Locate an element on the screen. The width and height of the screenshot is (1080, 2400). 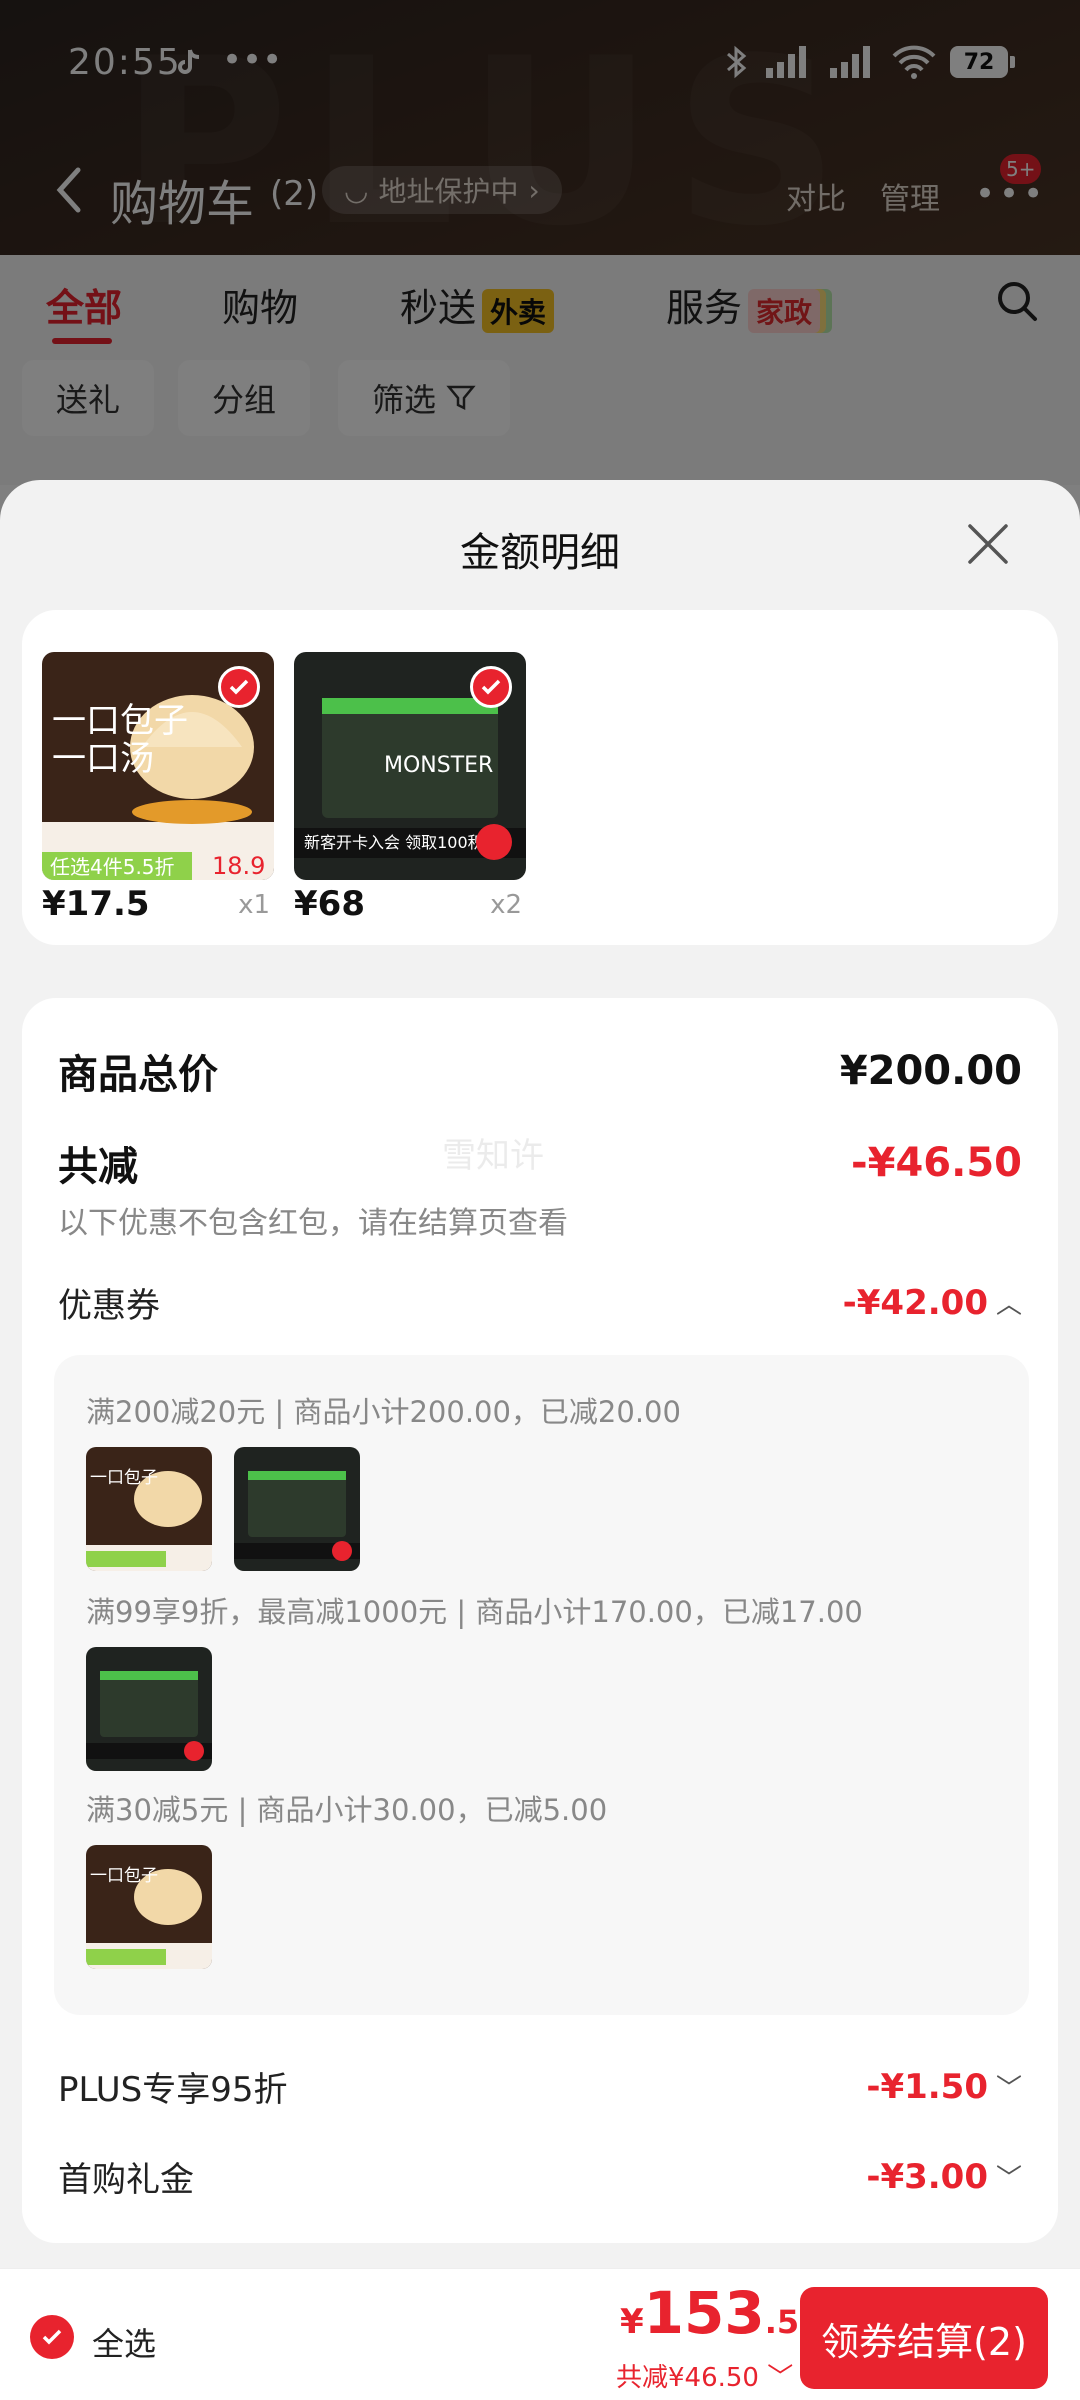
svg-text: 任选4件5.5折 is located at coordinates (112, 867).